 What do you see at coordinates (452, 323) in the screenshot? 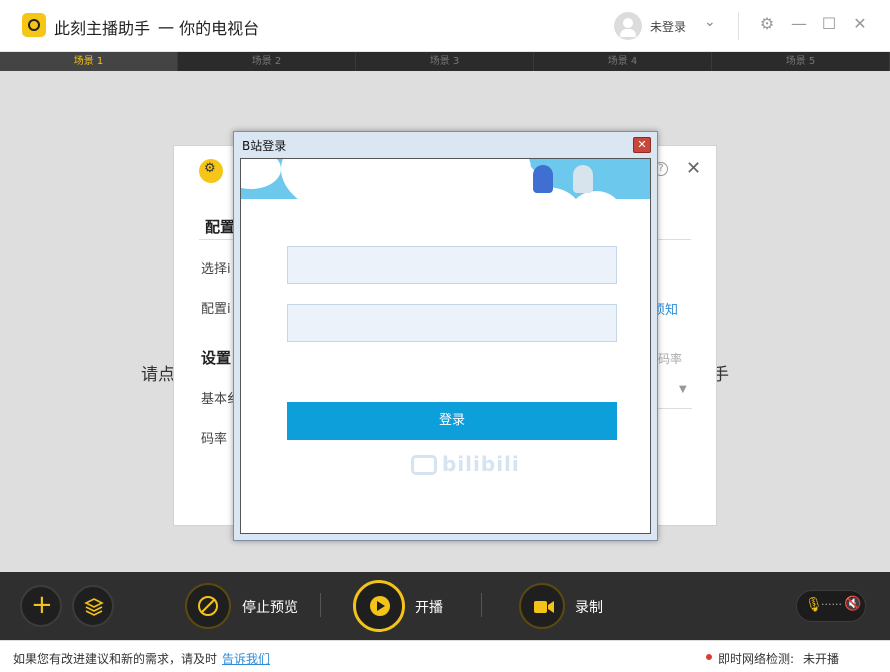
I see `password-field` at bounding box center [452, 323].